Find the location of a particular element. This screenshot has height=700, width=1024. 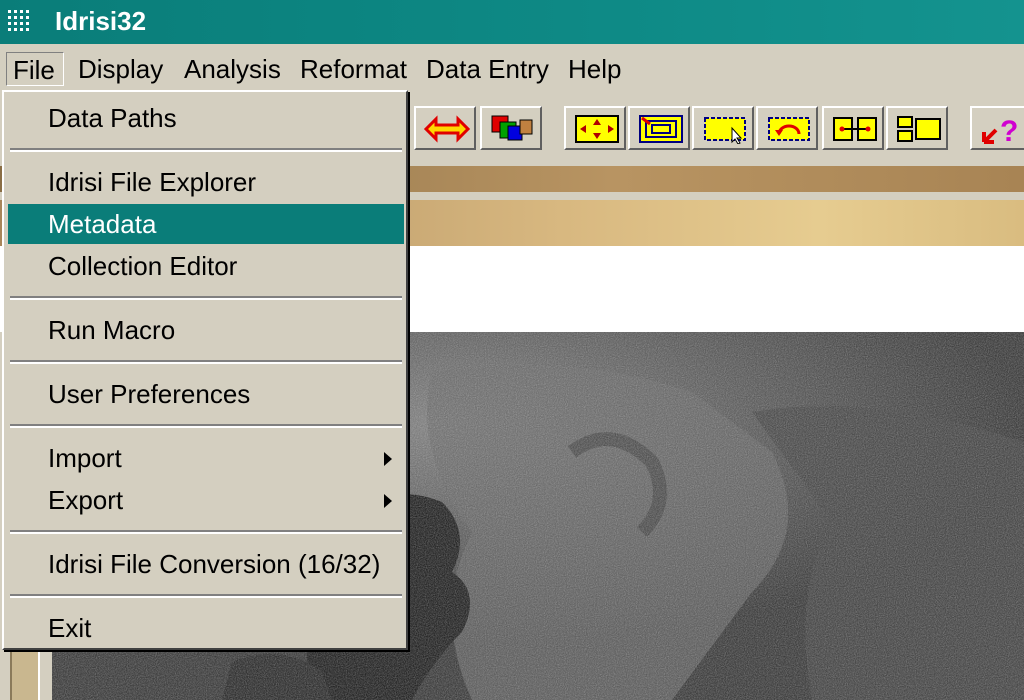

menu-display: Display is located at coordinates (120, 69).